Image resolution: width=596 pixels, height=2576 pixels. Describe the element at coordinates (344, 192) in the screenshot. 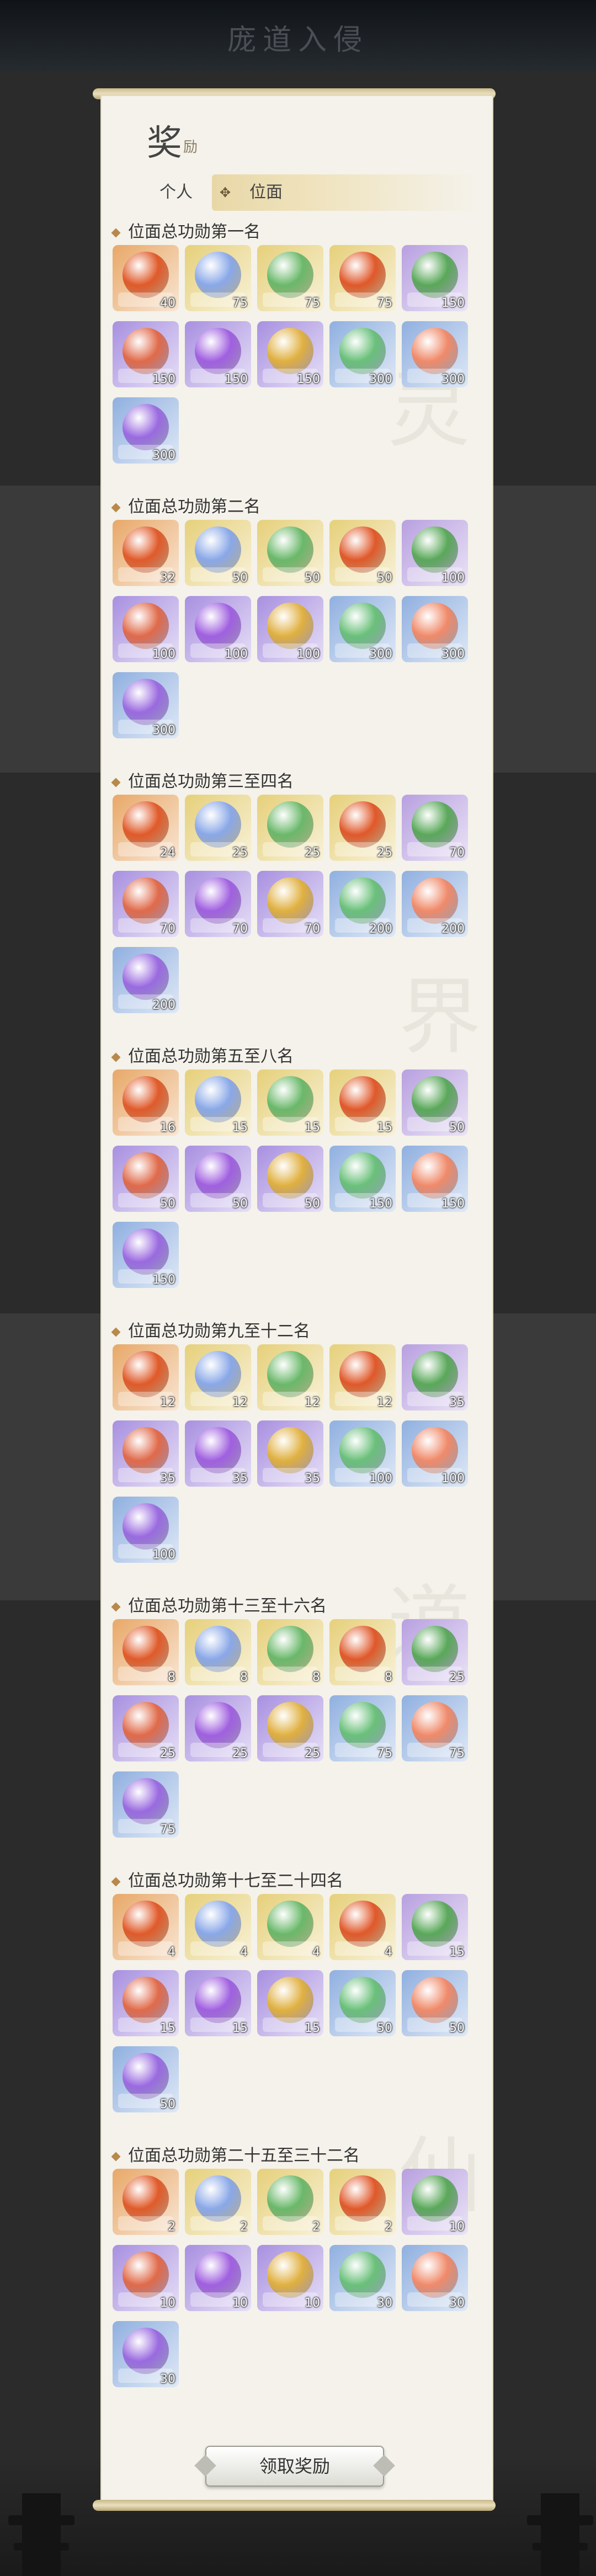

I see `tab-server: ✥ 位面` at that location.